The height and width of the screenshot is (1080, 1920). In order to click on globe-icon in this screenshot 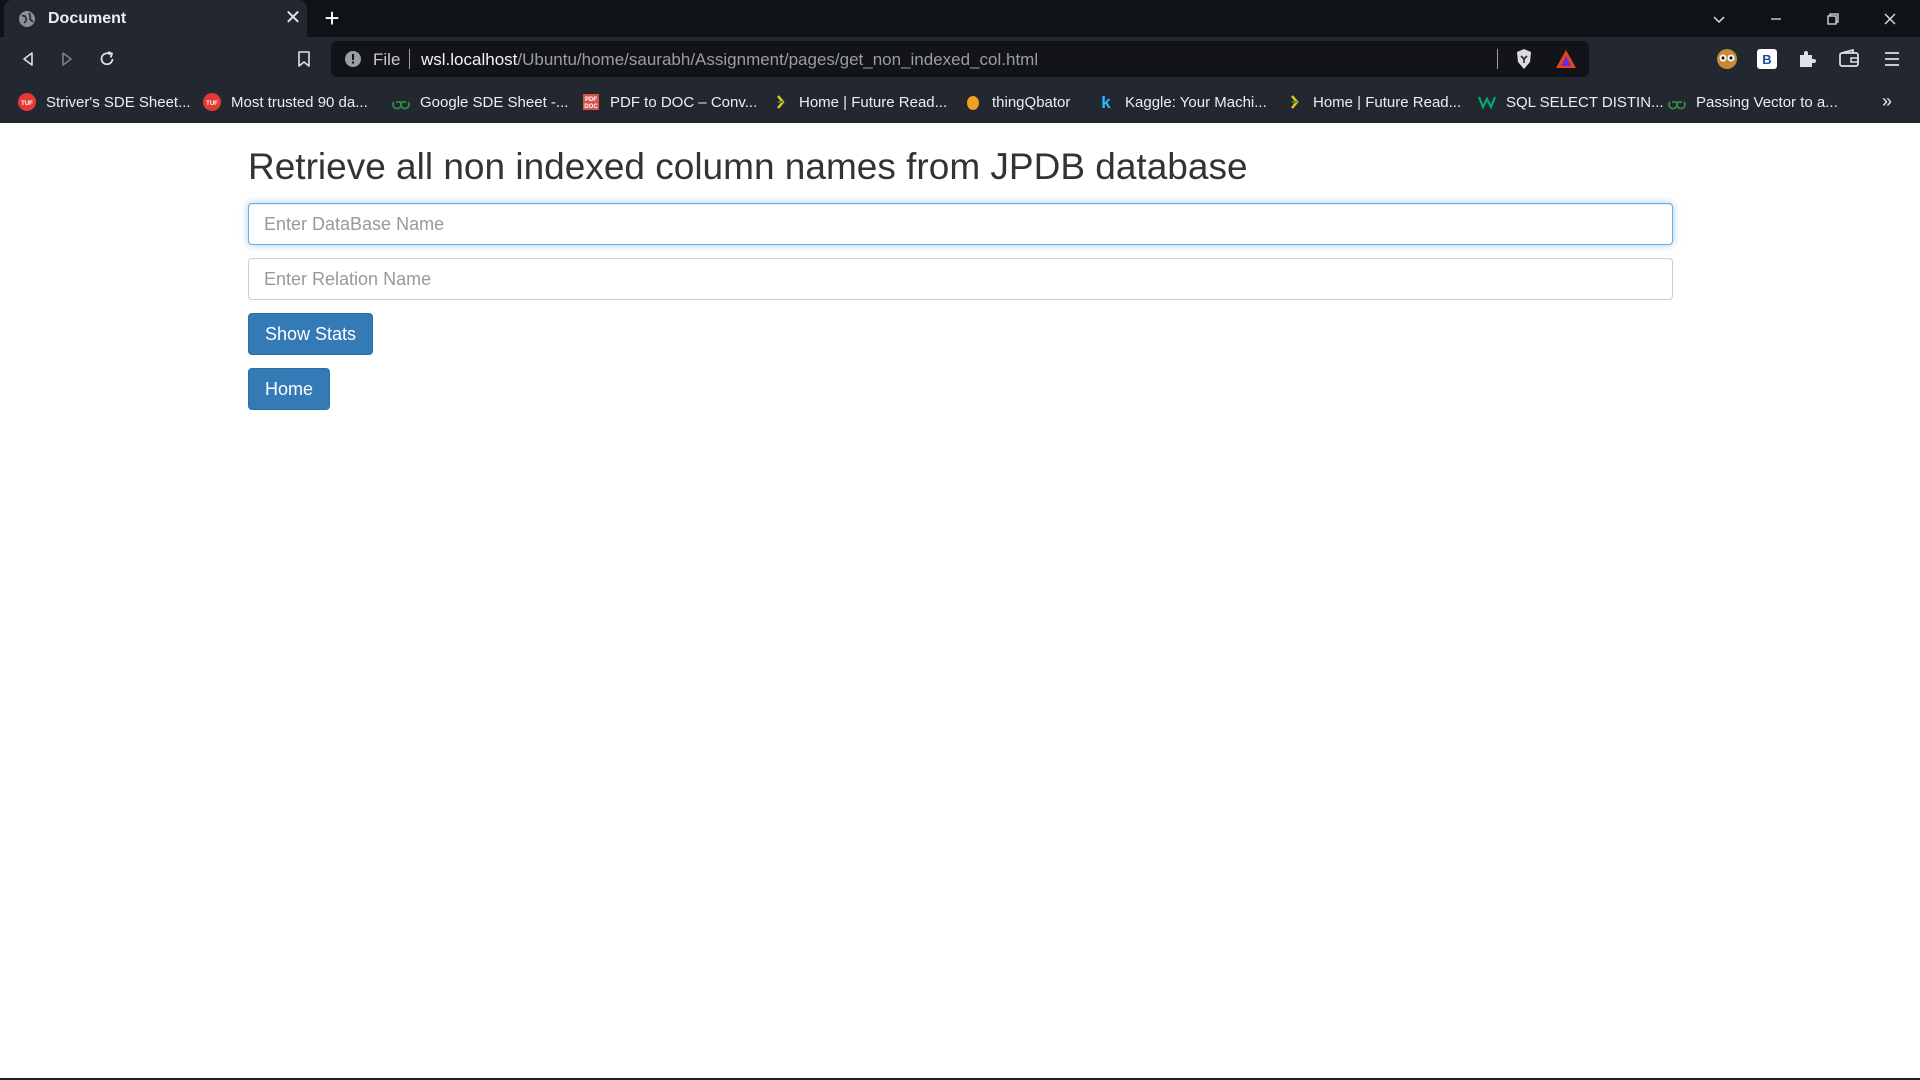, I will do `click(27, 19)`.